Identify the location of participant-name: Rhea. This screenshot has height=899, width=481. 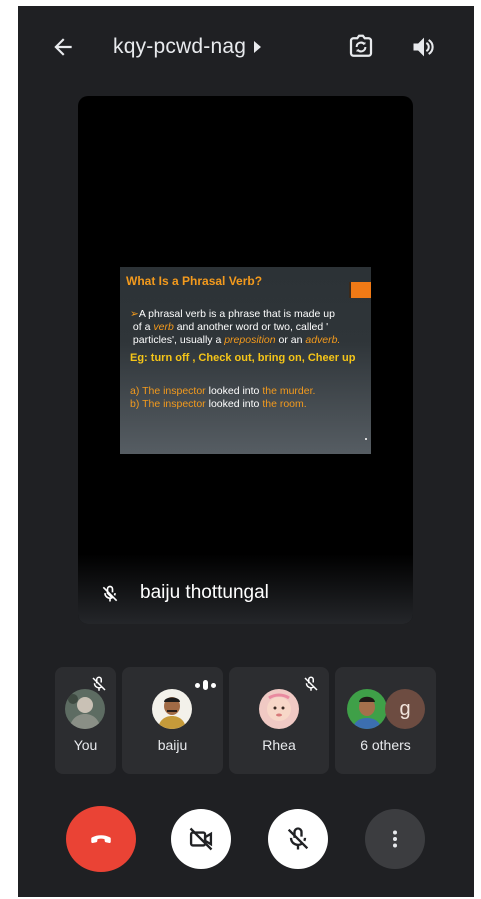
(279, 745).